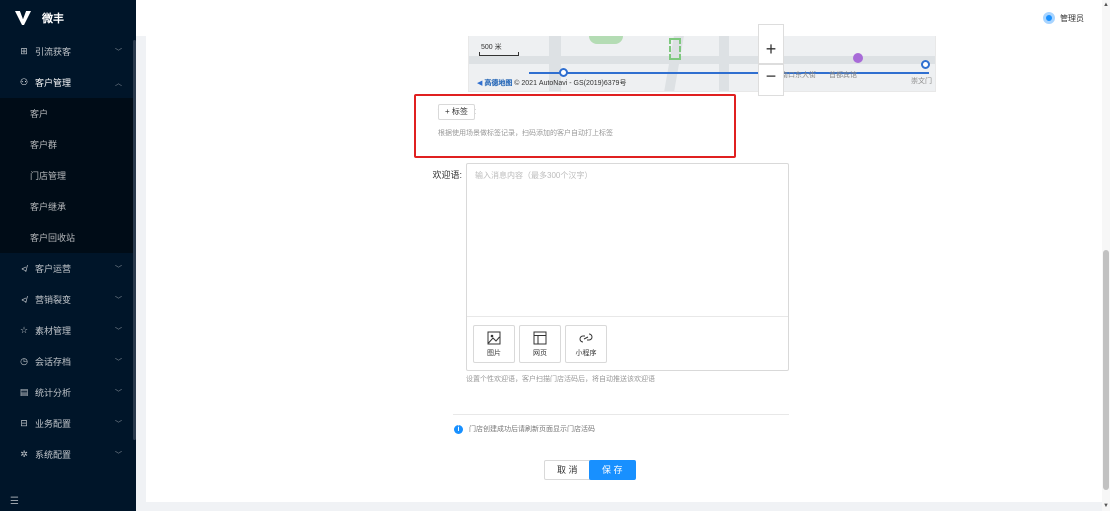 The height and width of the screenshot is (511, 1110). What do you see at coordinates (53, 52) in the screenshot?
I see `sidebar-item-label: 引流获客` at bounding box center [53, 52].